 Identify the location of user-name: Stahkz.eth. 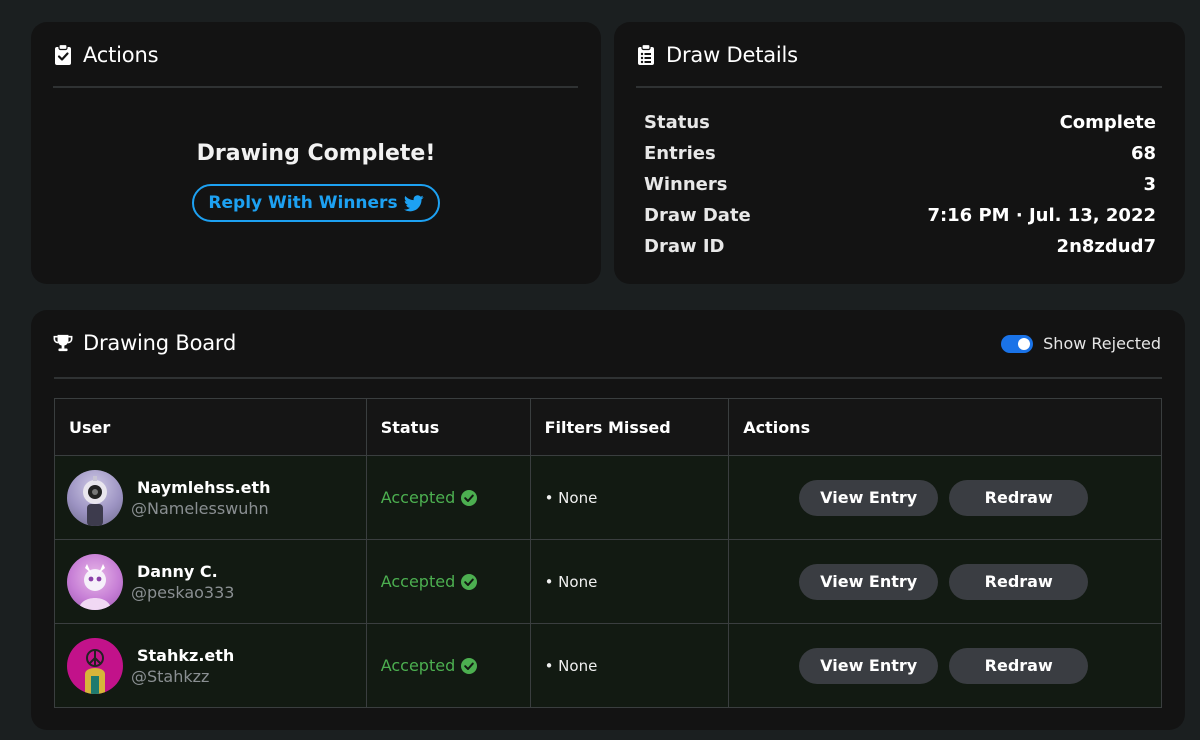
(186, 655).